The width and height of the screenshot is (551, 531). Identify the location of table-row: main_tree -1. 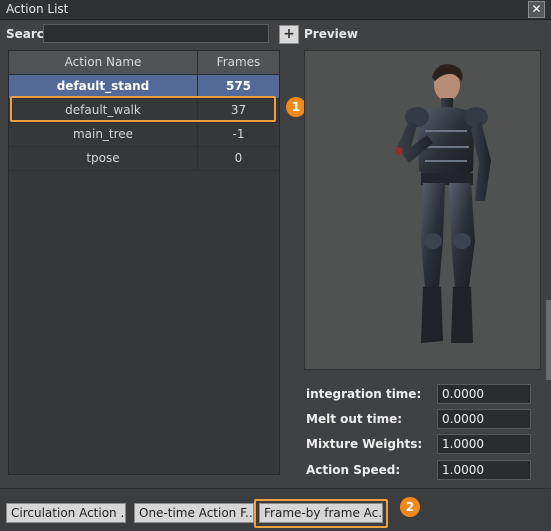
(144, 135).